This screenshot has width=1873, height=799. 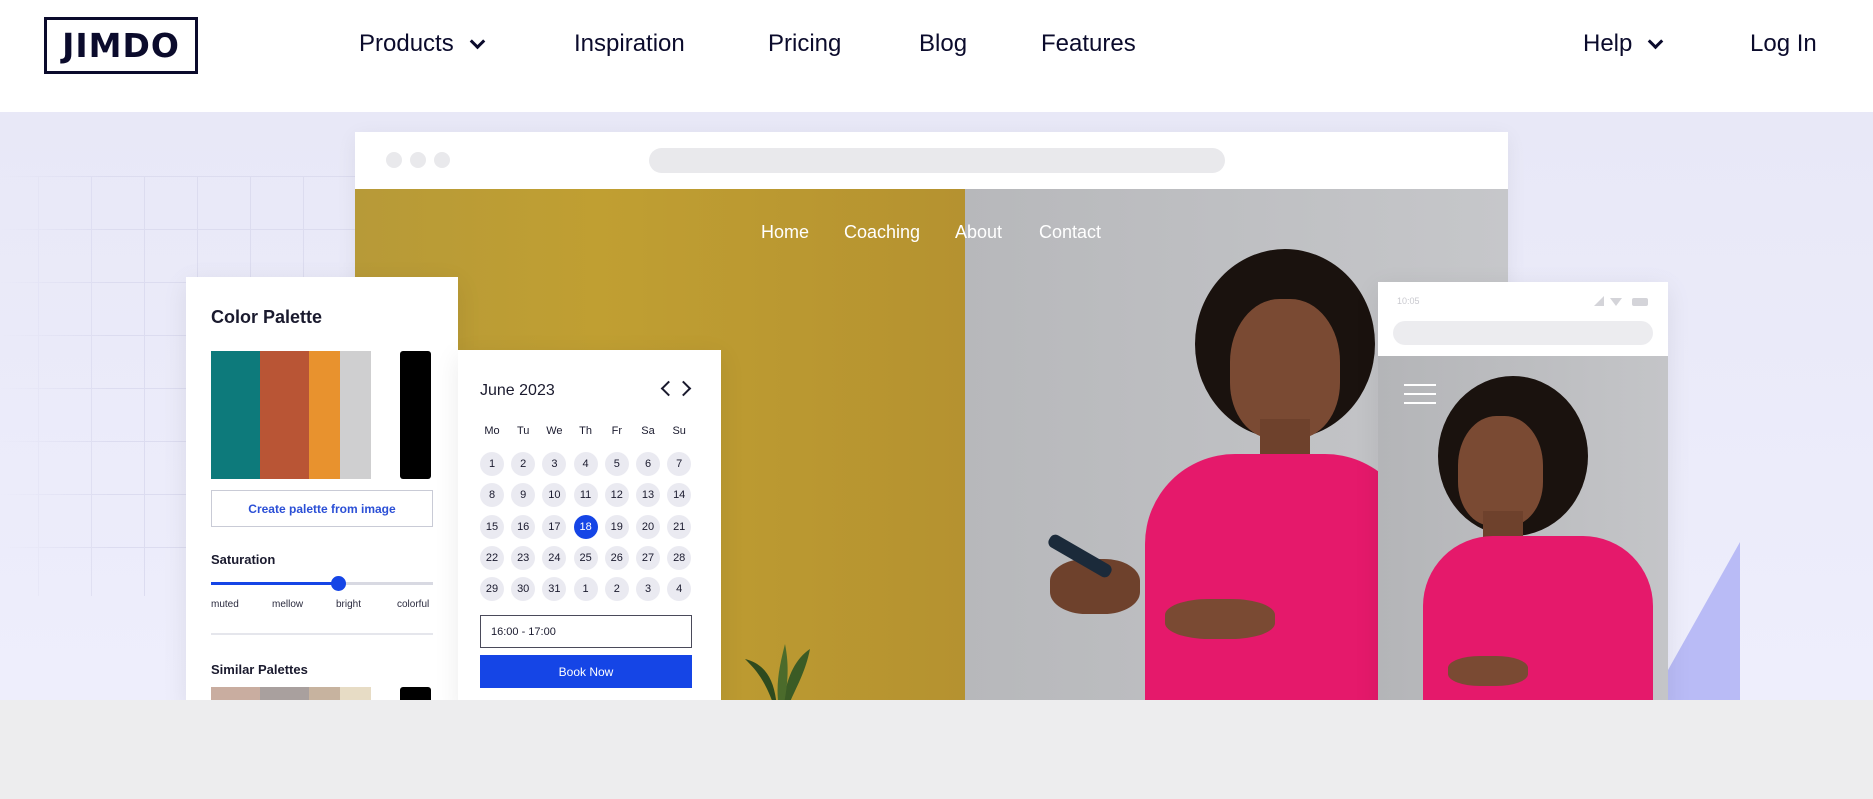 I want to click on calendar-weekday: Su, so click(x=679, y=431).